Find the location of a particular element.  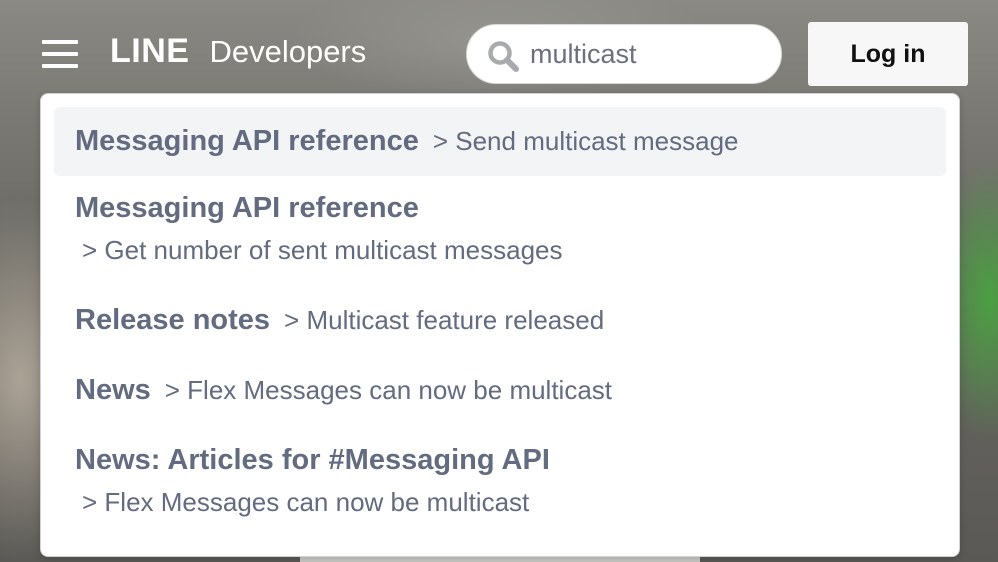

result-title: Release notes is located at coordinates (173, 320).